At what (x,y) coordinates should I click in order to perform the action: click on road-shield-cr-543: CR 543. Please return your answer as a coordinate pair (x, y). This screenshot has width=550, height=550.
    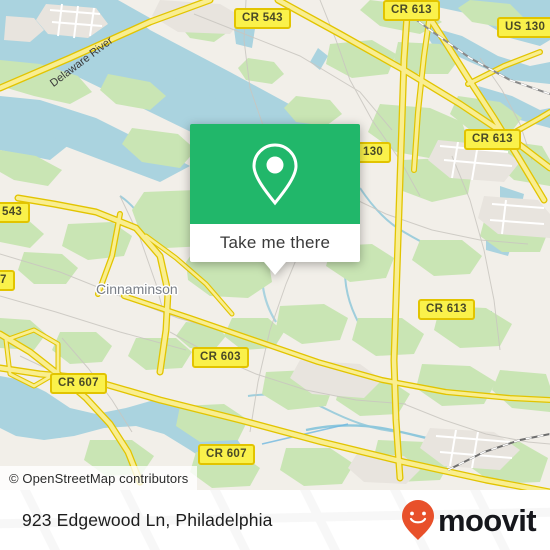
    Looking at the image, I should click on (262, 19).